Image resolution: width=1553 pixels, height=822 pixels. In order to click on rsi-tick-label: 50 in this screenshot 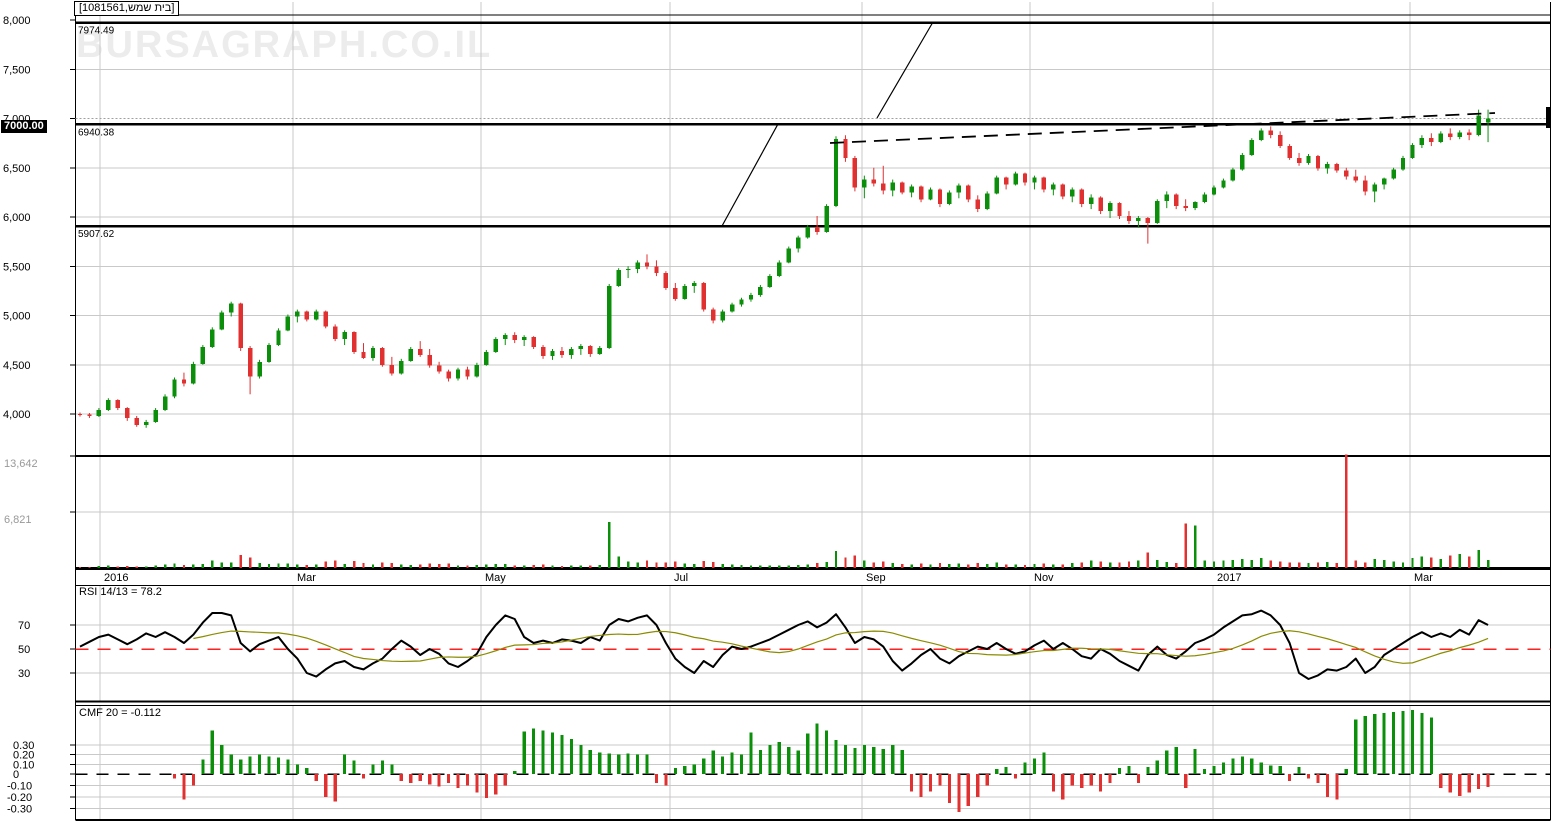, I will do `click(24, 650)`.